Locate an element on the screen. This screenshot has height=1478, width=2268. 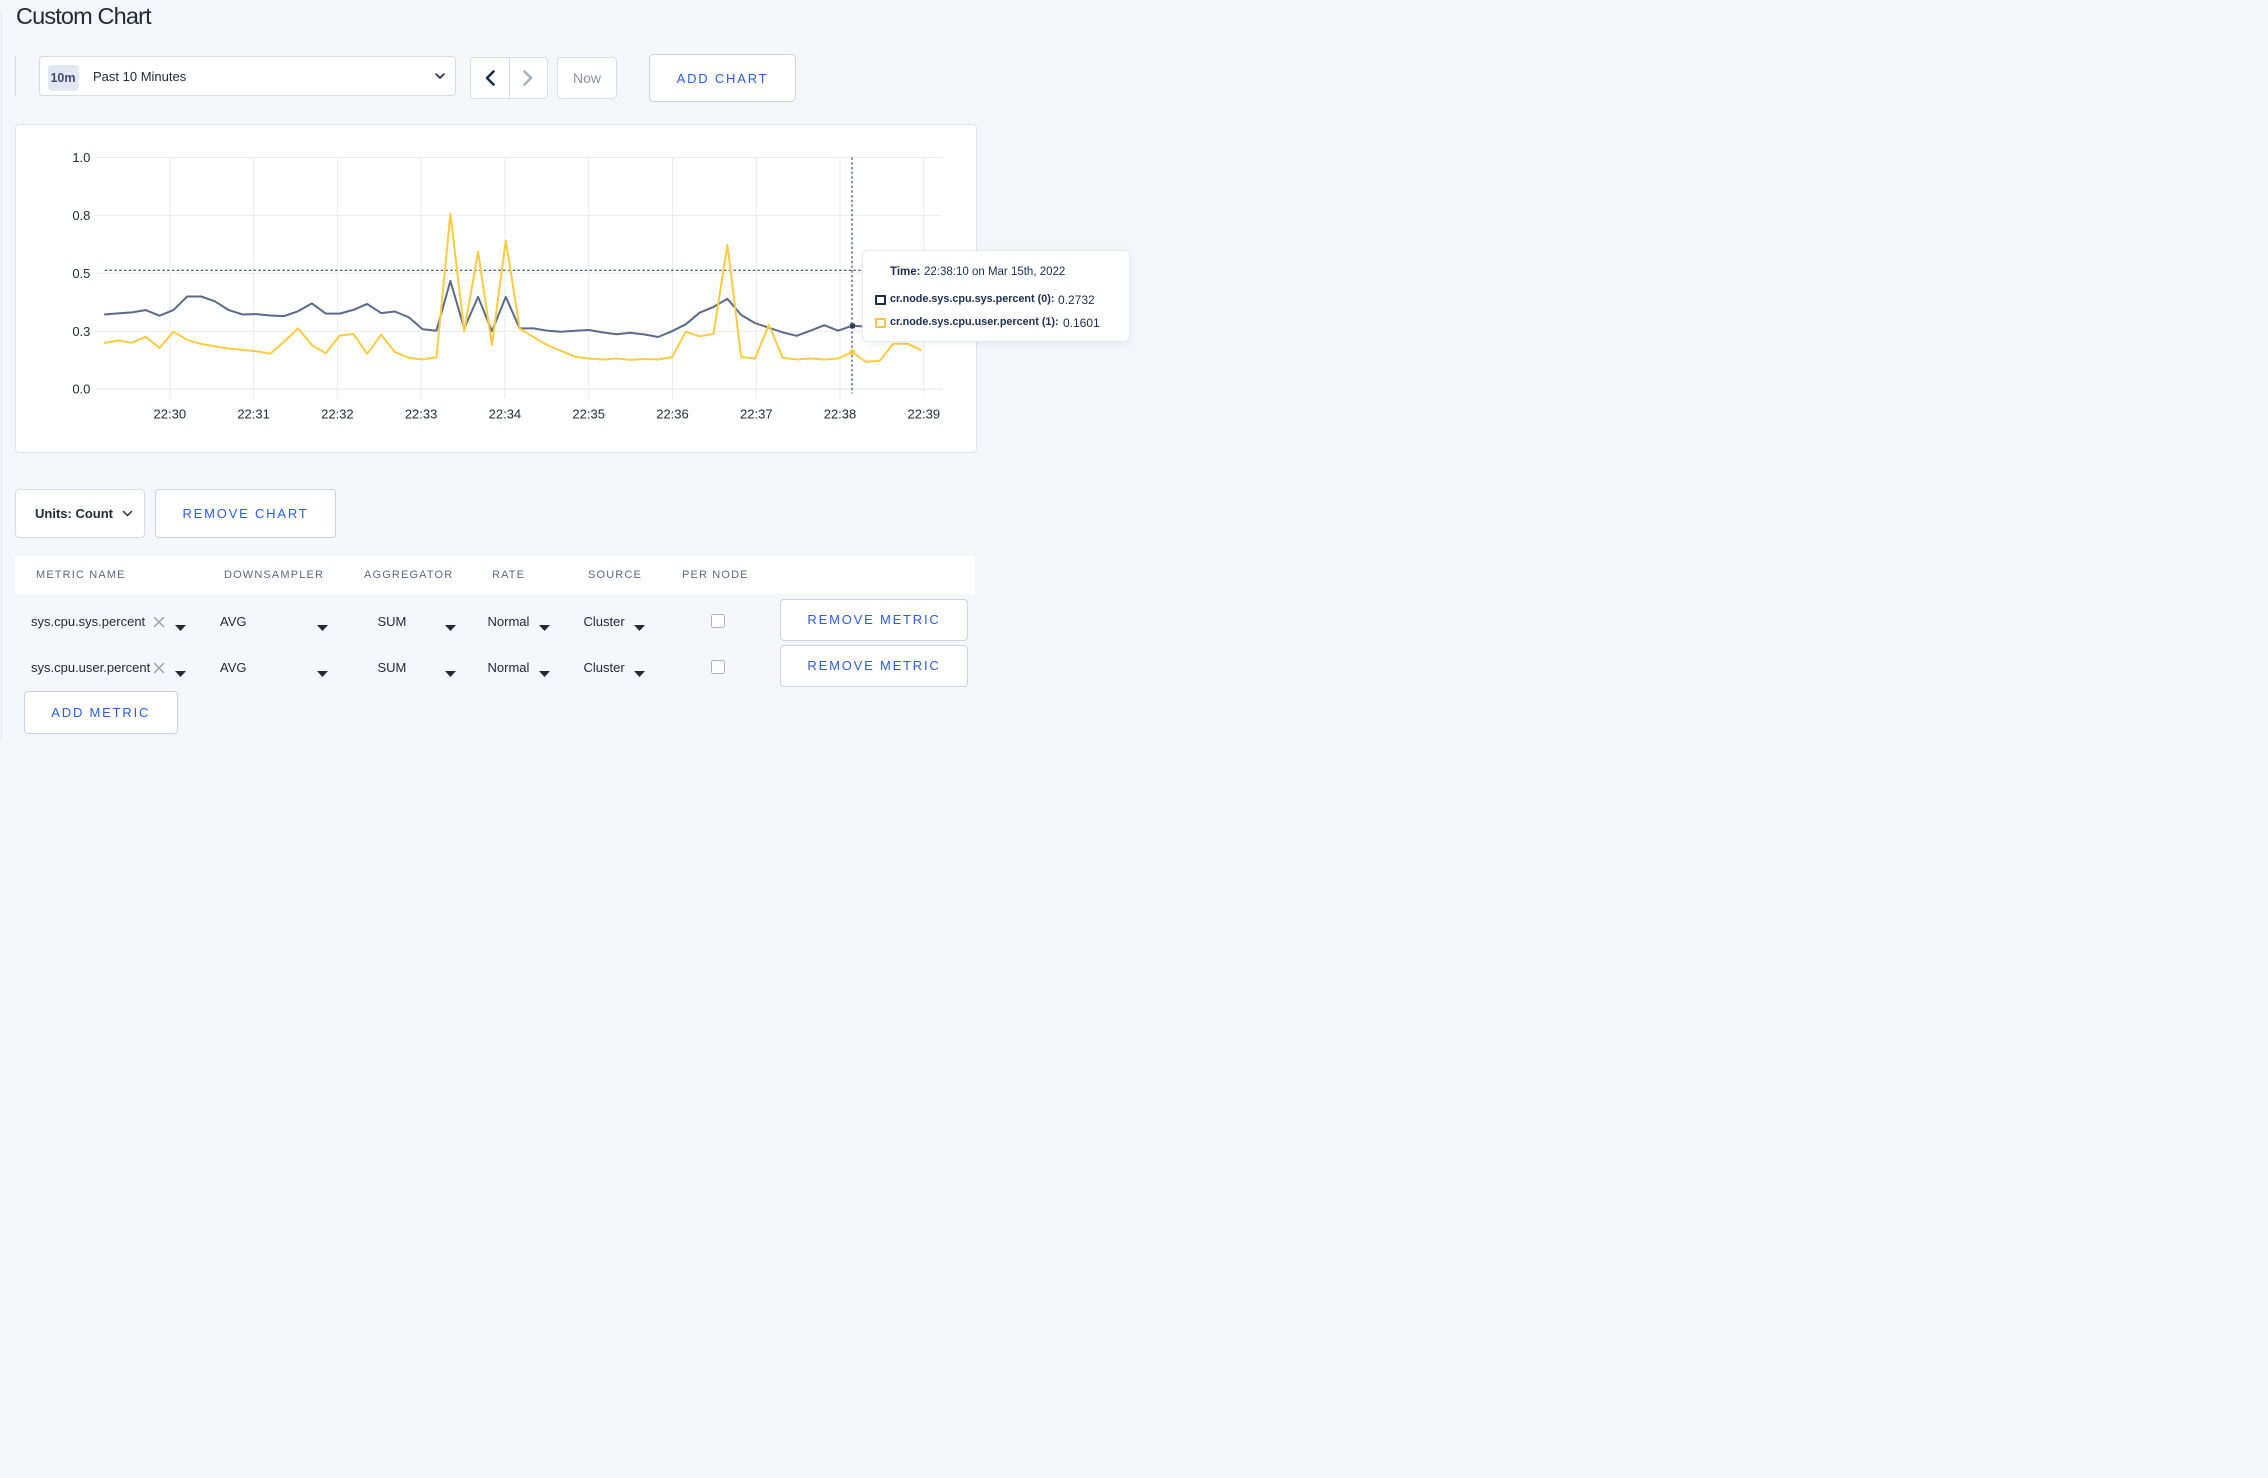
svg-text: 0.0 is located at coordinates (81, 389).